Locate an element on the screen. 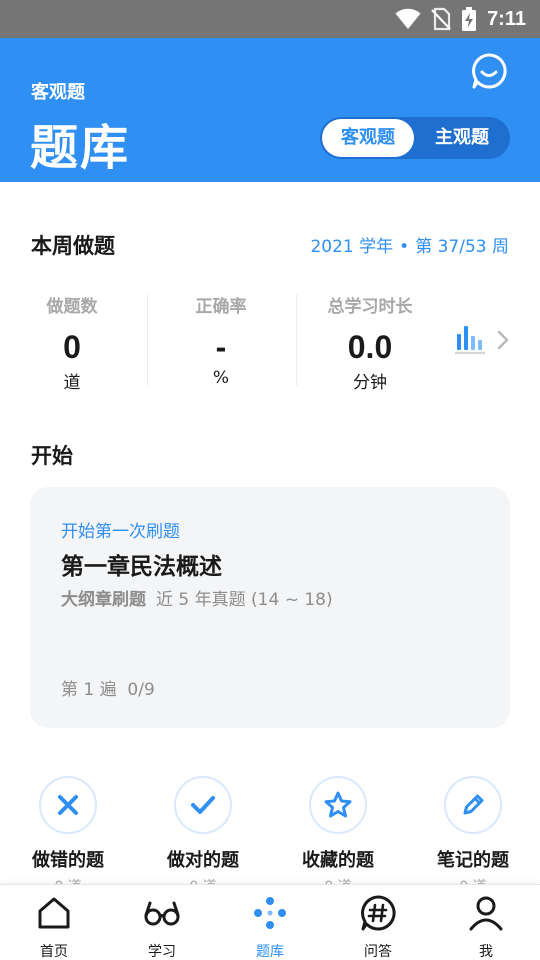  stat-unit: 道 is located at coordinates (72, 383).